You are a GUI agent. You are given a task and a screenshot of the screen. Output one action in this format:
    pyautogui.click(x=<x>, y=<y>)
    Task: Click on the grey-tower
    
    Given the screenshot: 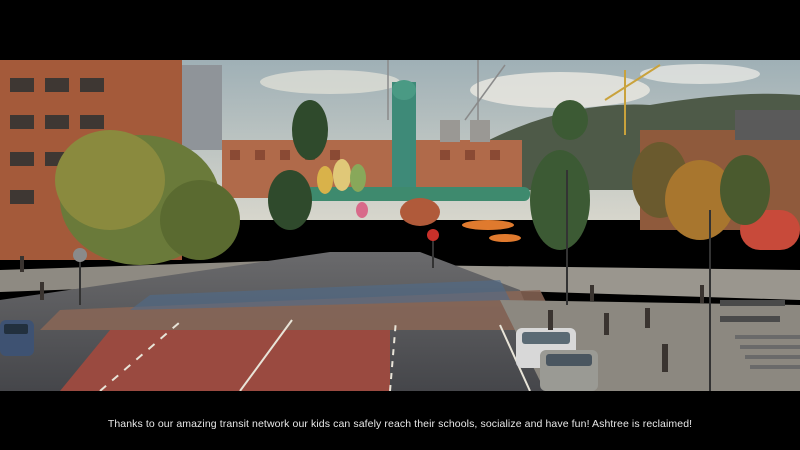 What is the action you would take?
    pyautogui.click(x=201, y=107)
    